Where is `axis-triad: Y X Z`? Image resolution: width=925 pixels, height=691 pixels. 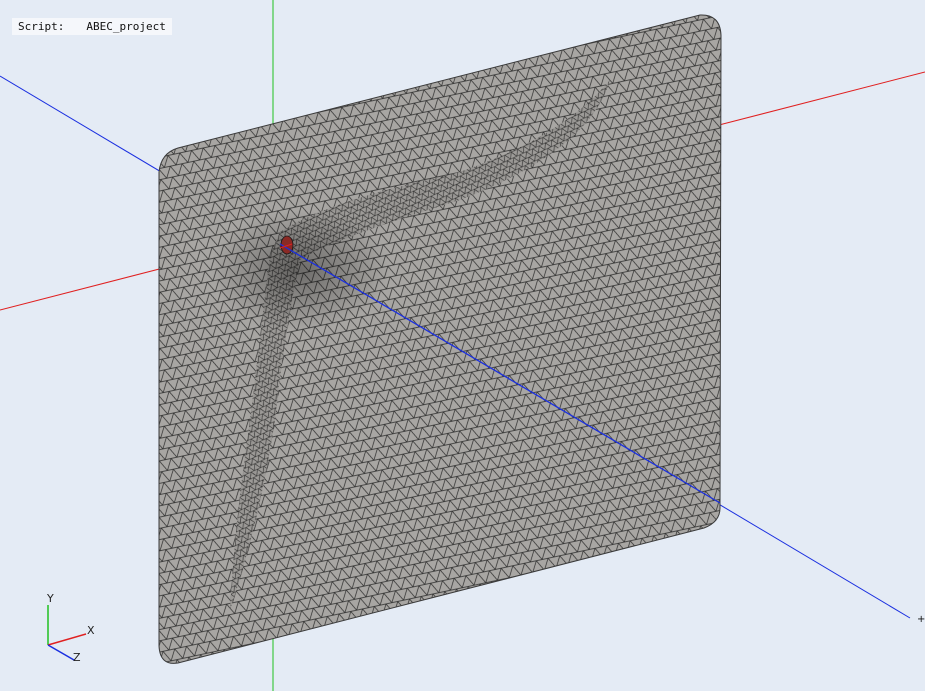 axis-triad: Y X Z is located at coordinates (70, 628).